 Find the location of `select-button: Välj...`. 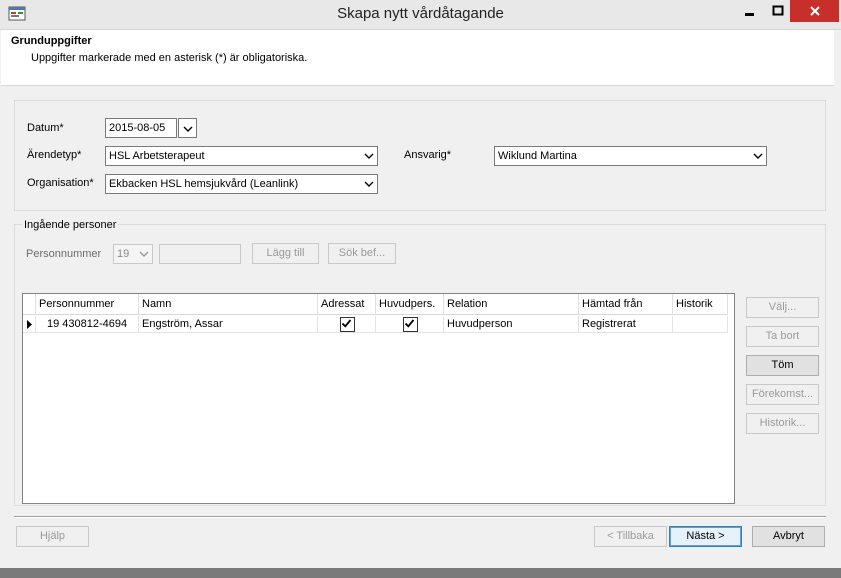

select-button: Välj... is located at coordinates (782, 307).